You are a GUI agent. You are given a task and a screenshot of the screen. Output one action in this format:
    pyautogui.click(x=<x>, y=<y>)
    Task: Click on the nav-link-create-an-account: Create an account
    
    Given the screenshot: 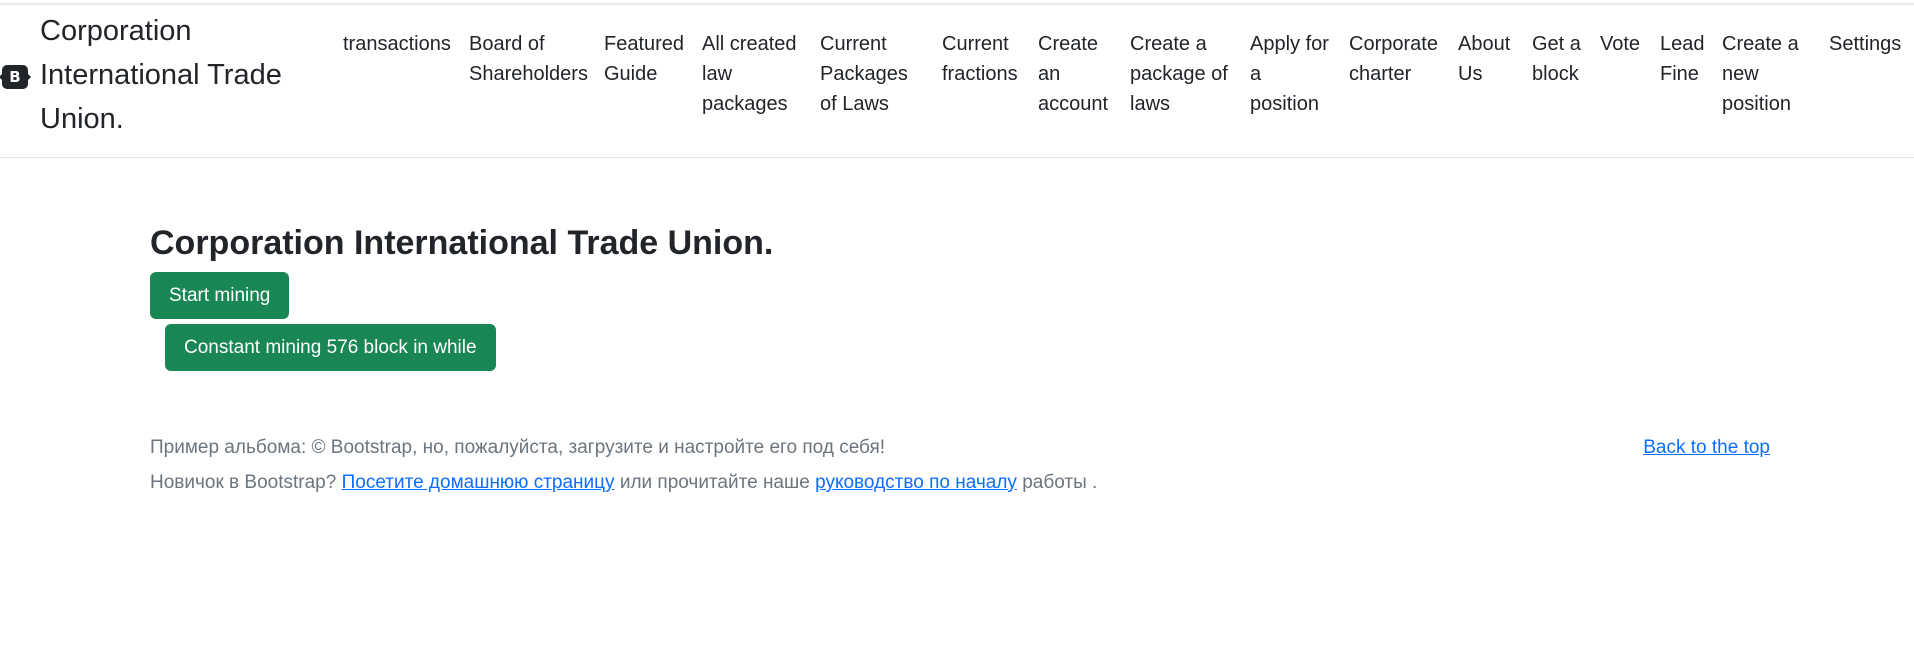 What is the action you would take?
    pyautogui.click(x=1076, y=74)
    